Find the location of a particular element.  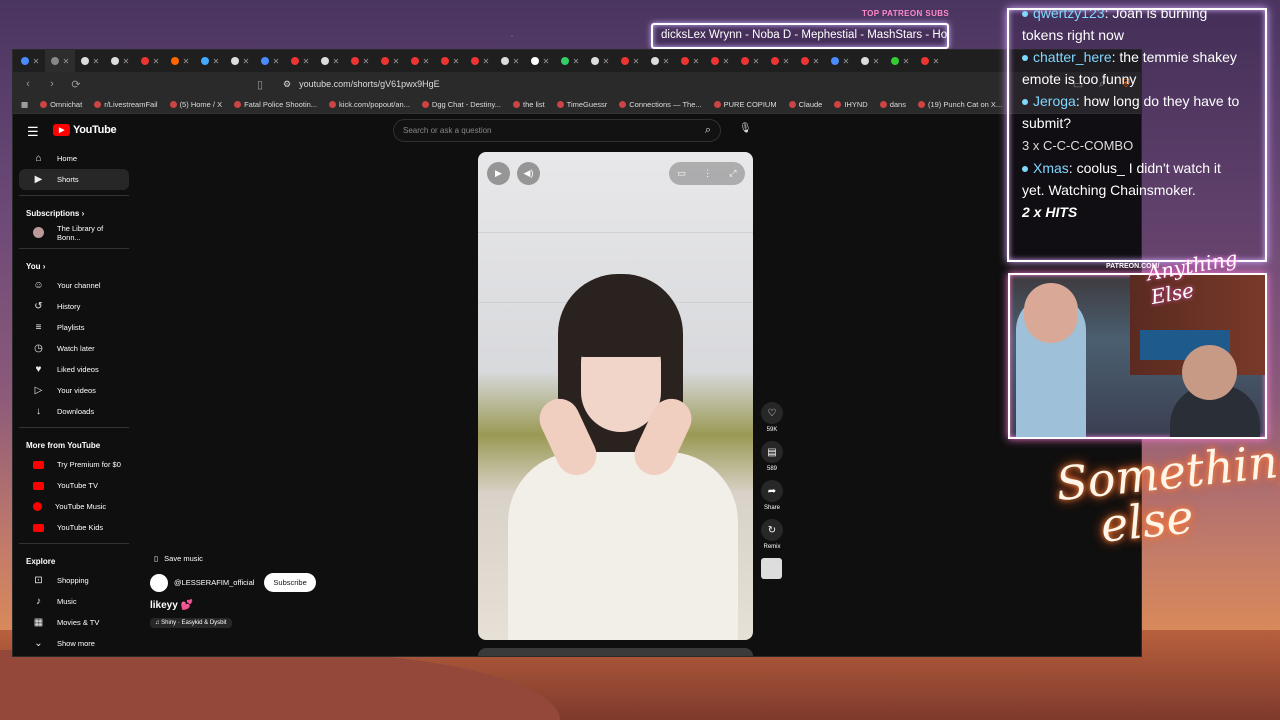

site-info-icon: ⚙ is located at coordinates (287, 84).